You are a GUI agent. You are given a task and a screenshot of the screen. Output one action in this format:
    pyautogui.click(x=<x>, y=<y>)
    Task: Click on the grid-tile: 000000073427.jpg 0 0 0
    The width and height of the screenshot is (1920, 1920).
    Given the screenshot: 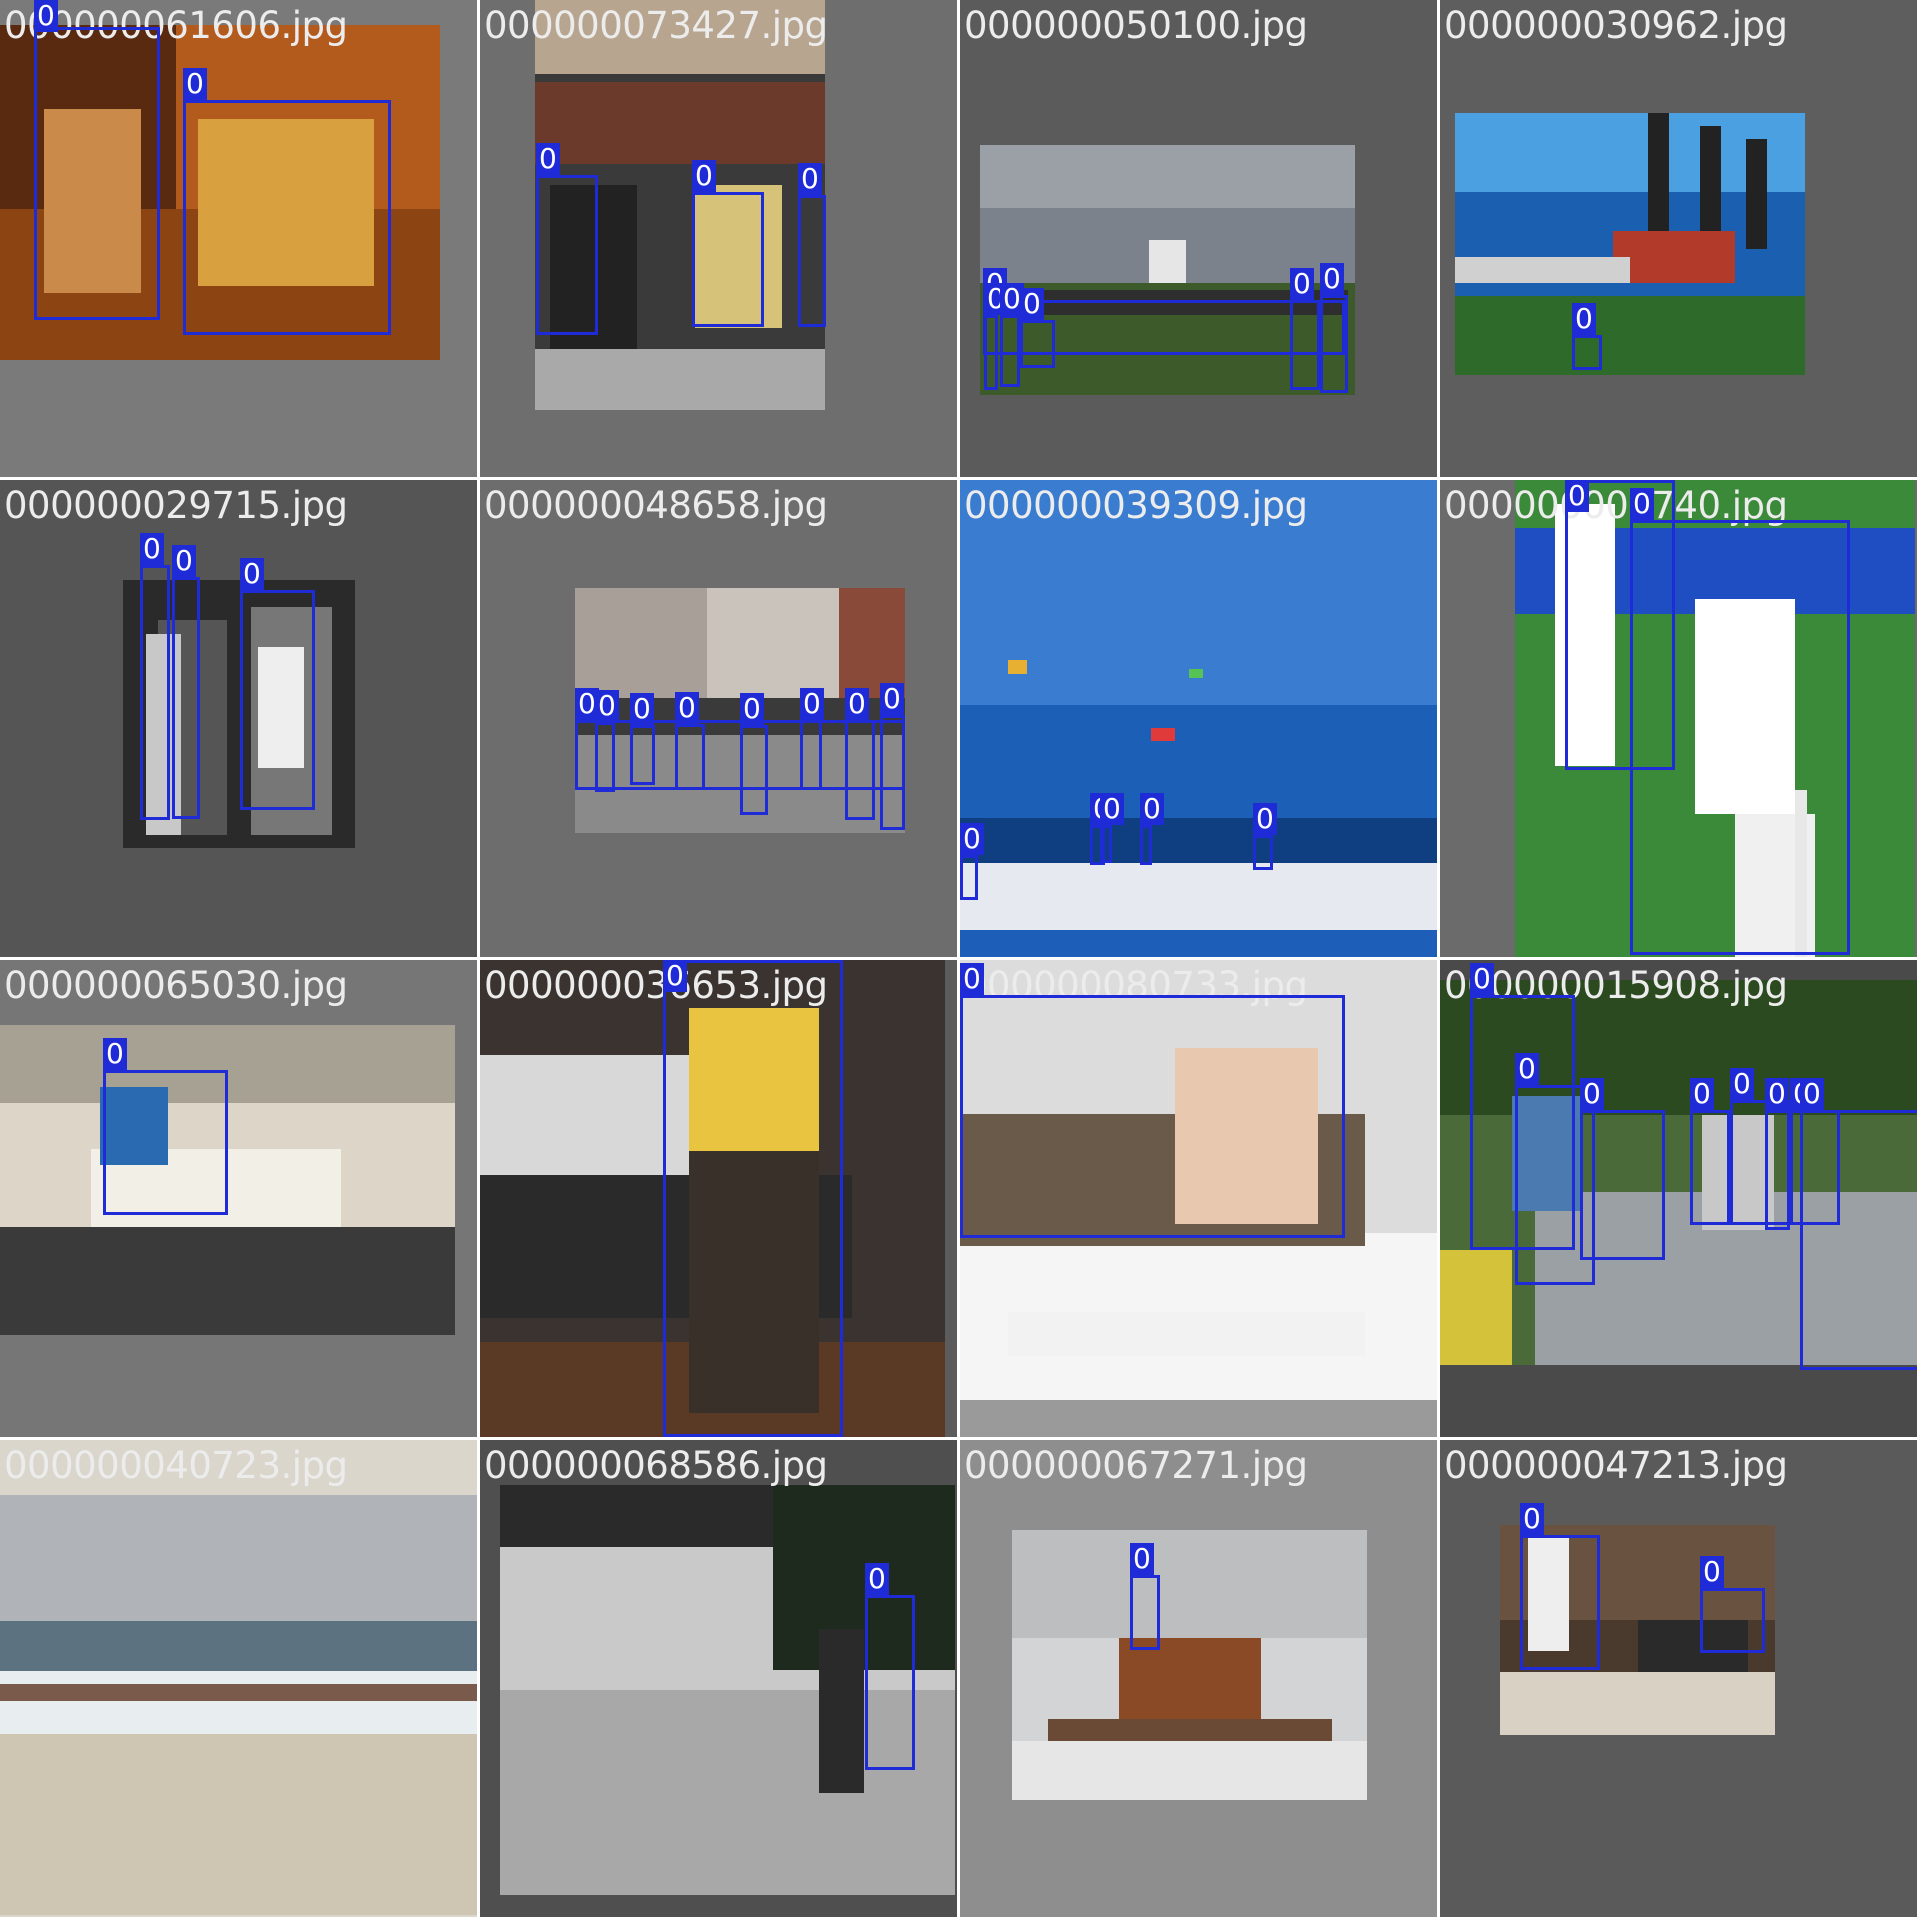 What is the action you would take?
    pyautogui.click(x=718, y=238)
    